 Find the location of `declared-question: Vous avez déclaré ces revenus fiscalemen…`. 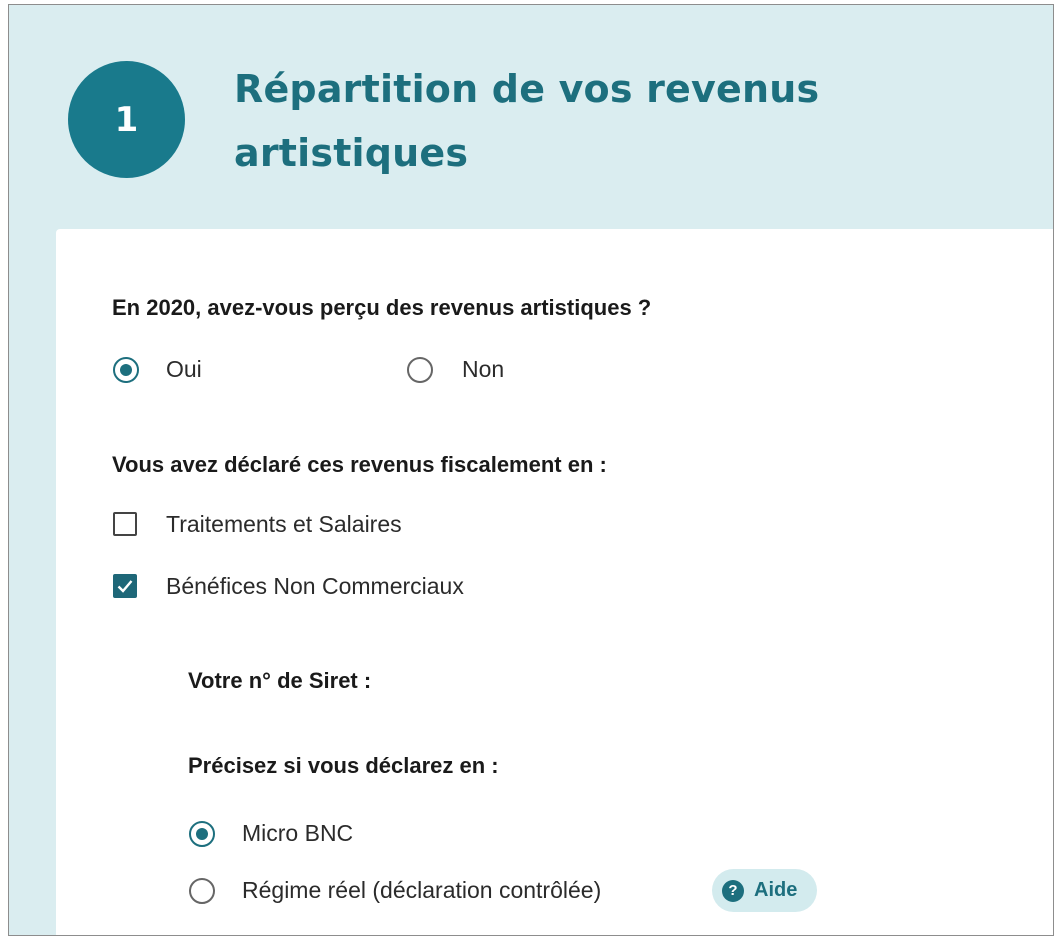

declared-question: Vous avez déclaré ces revenus fiscalemen… is located at coordinates (359, 464).